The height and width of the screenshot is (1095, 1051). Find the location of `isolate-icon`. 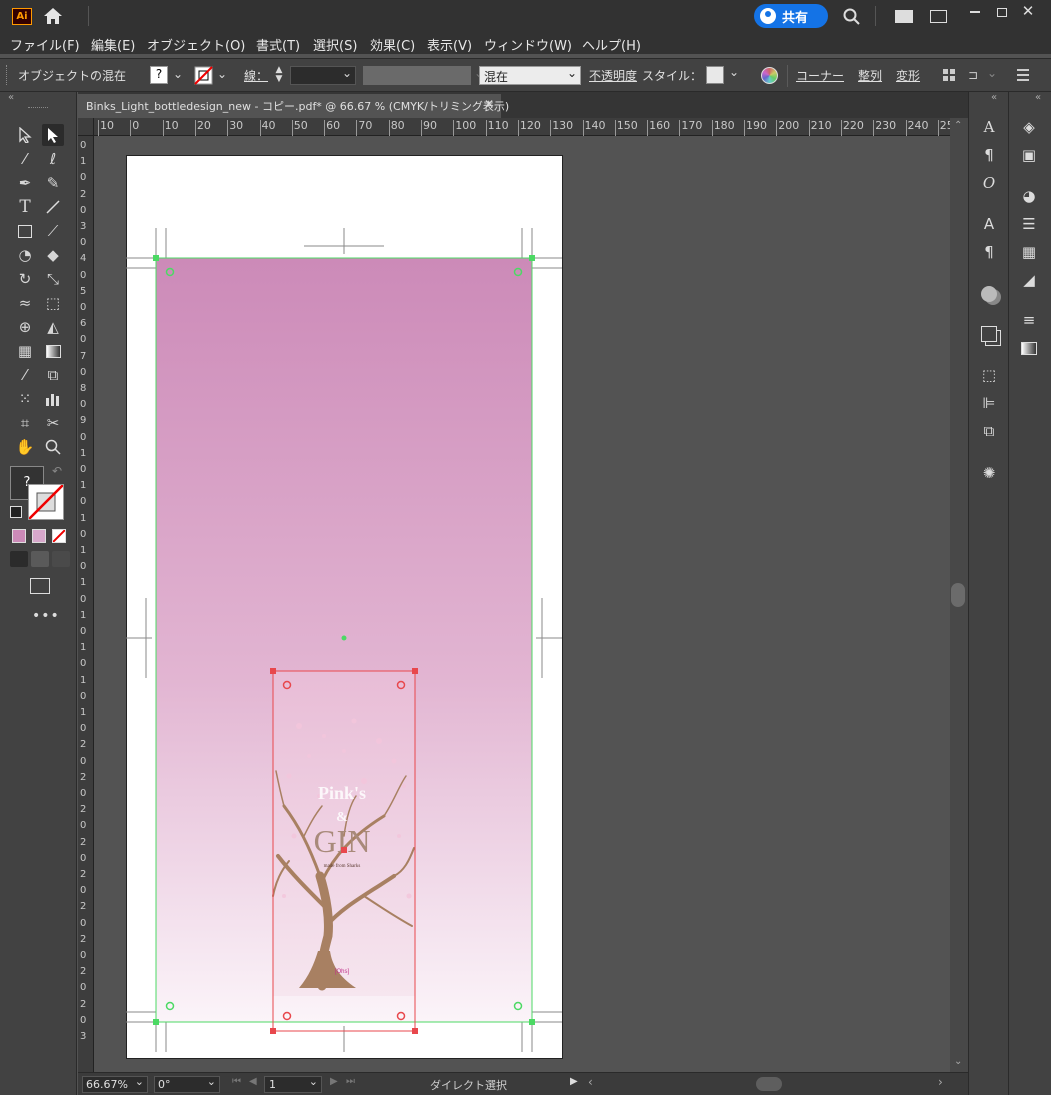

isolate-icon is located at coordinates (949, 75).